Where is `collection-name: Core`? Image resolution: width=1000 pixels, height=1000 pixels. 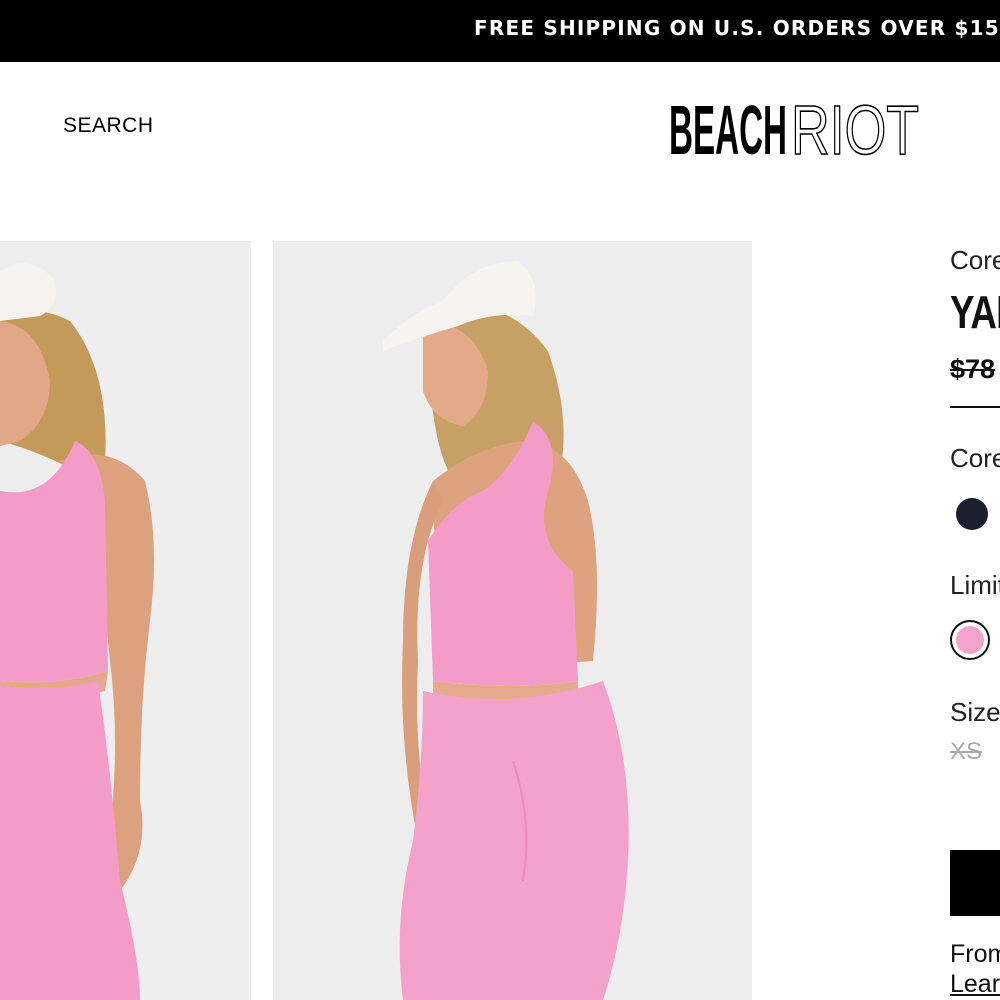 collection-name: Core is located at coordinates (975, 260).